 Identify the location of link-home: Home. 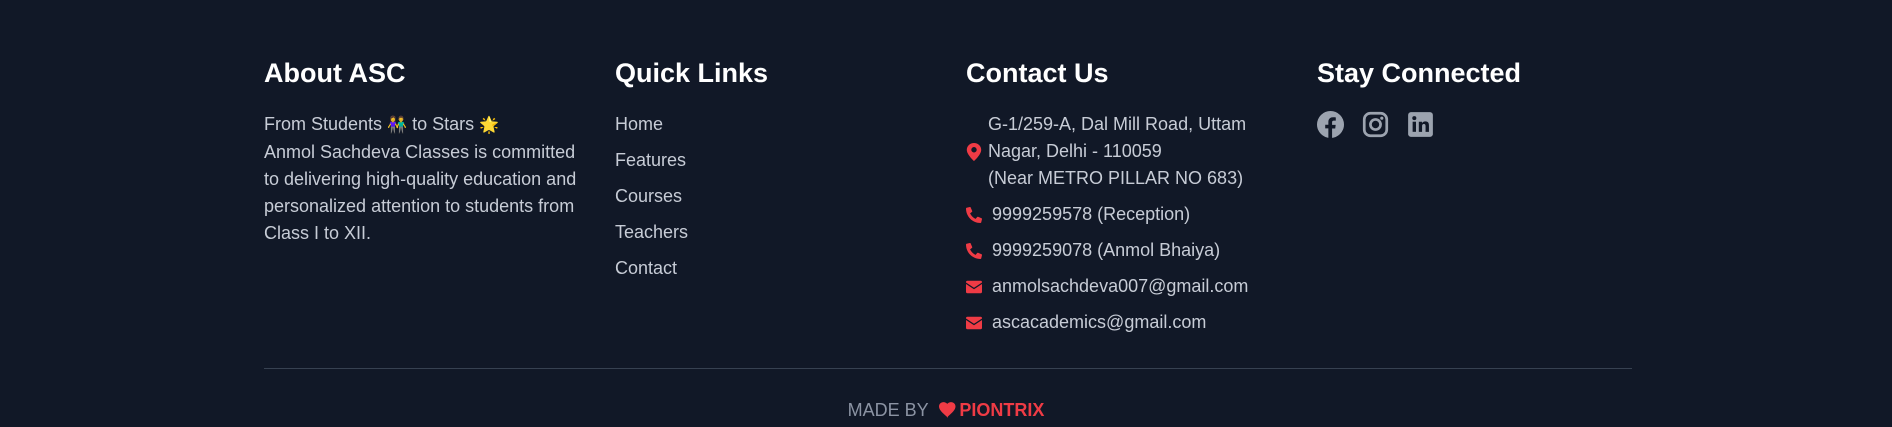
(765, 124).